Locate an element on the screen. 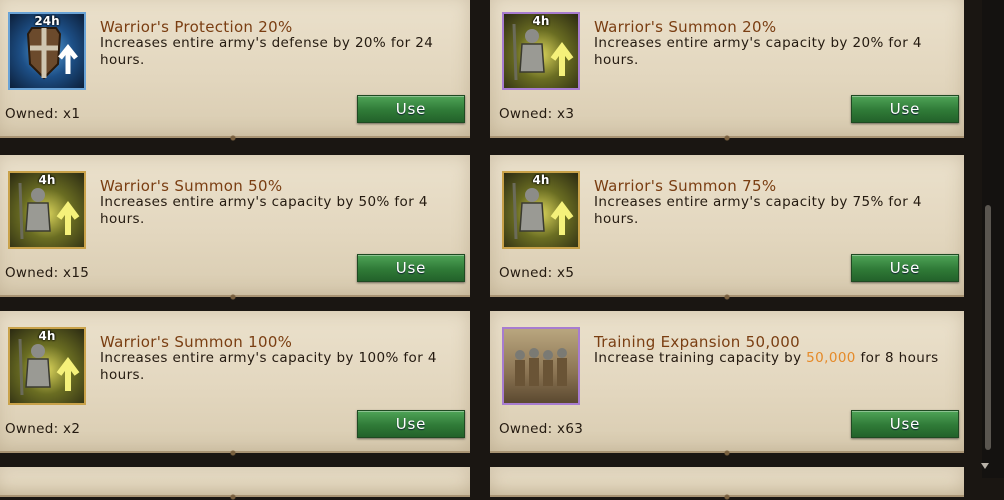 The image size is (1004, 500). item-title: Training Expansion 50,000 is located at coordinates (697, 342).